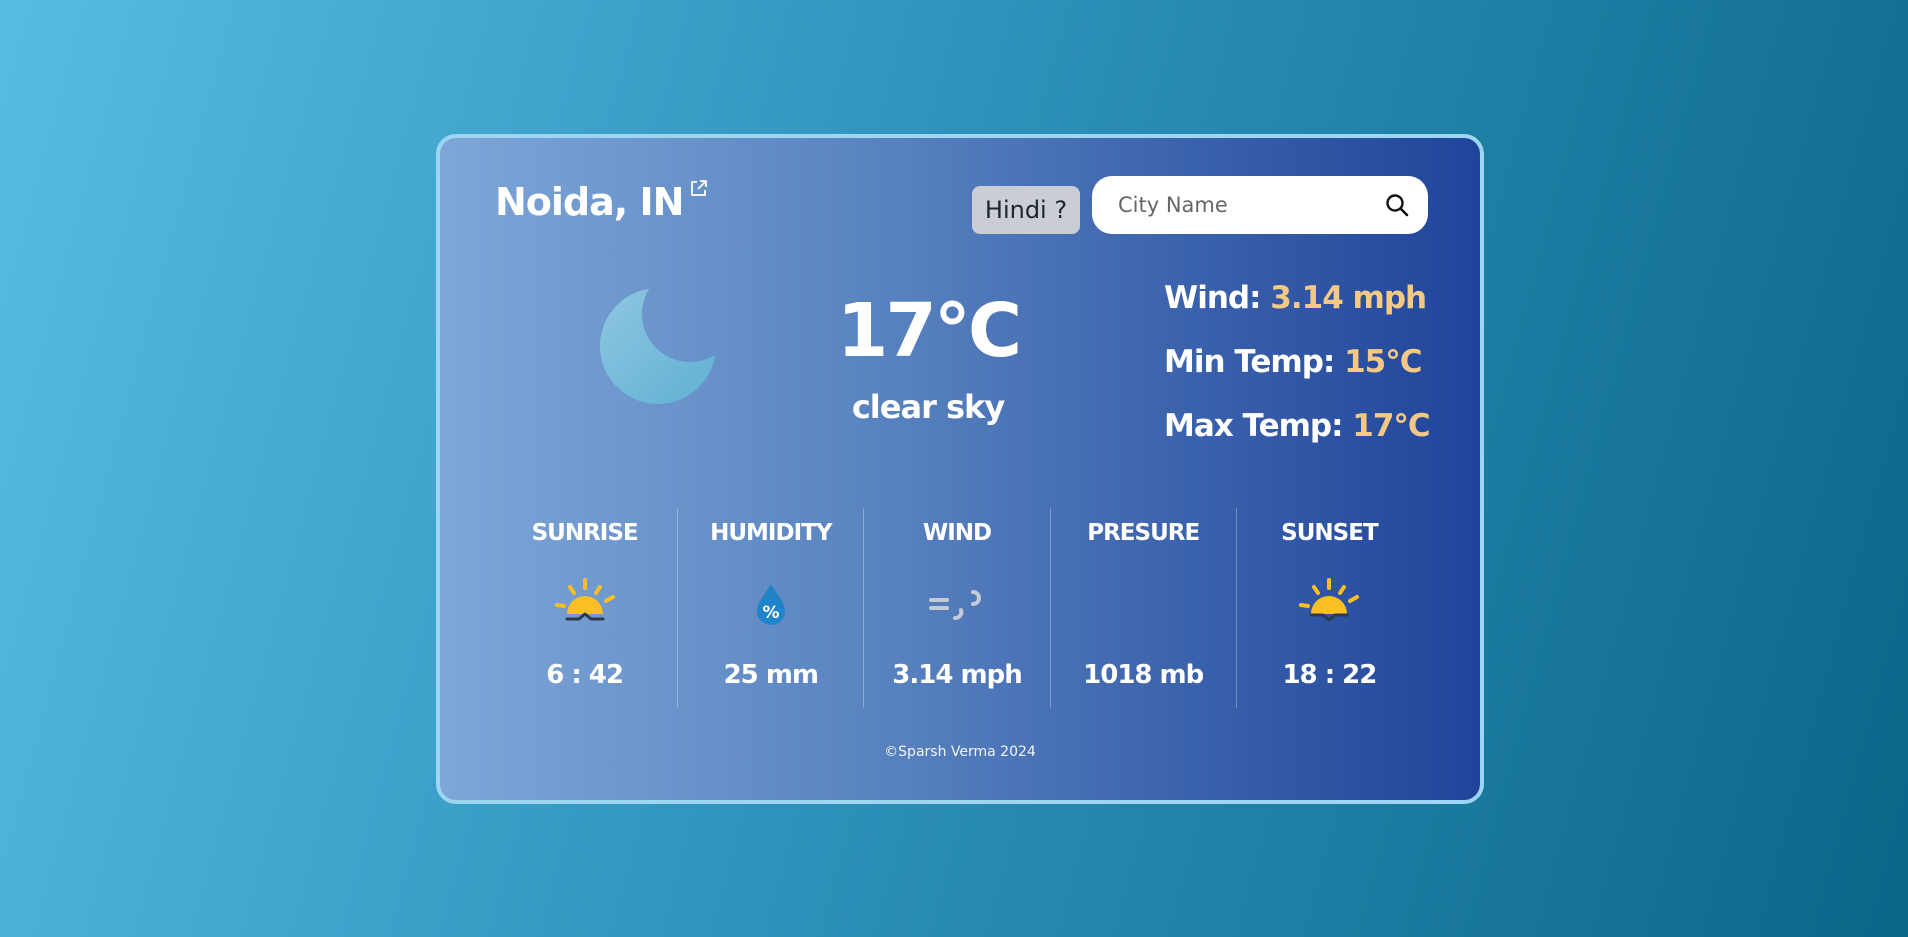  Describe the element at coordinates (1348, 298) in the screenshot. I see `wind-stat-value: 3.14 mph` at that location.